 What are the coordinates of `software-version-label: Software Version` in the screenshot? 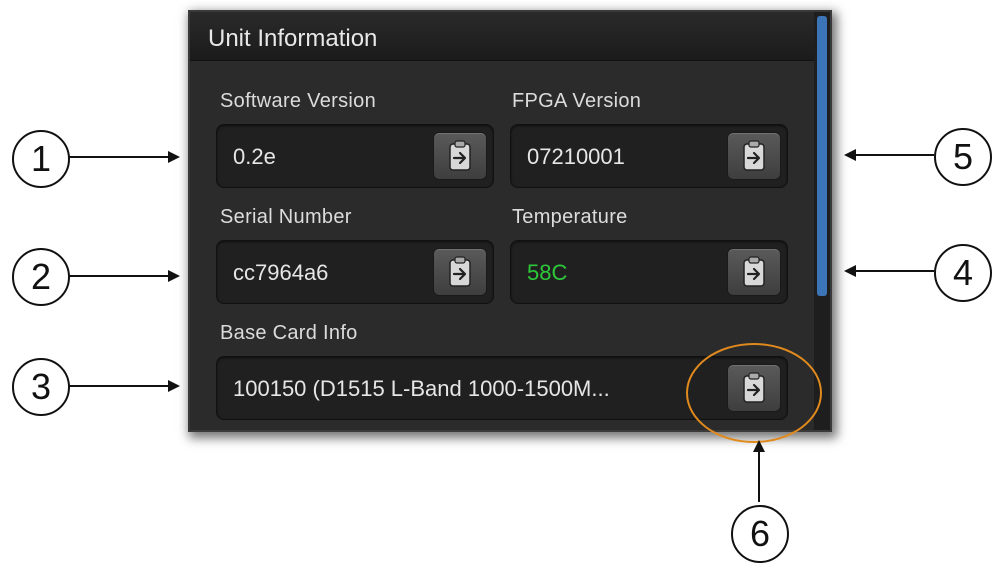 It's located at (298, 101).